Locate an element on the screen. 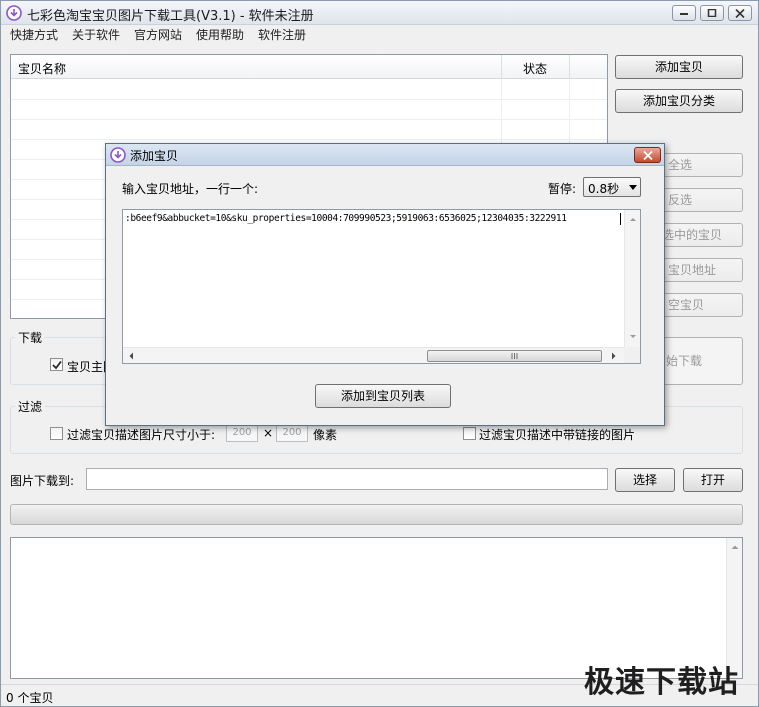 The image size is (759, 707). link-filter-checkbox is located at coordinates (469, 433).